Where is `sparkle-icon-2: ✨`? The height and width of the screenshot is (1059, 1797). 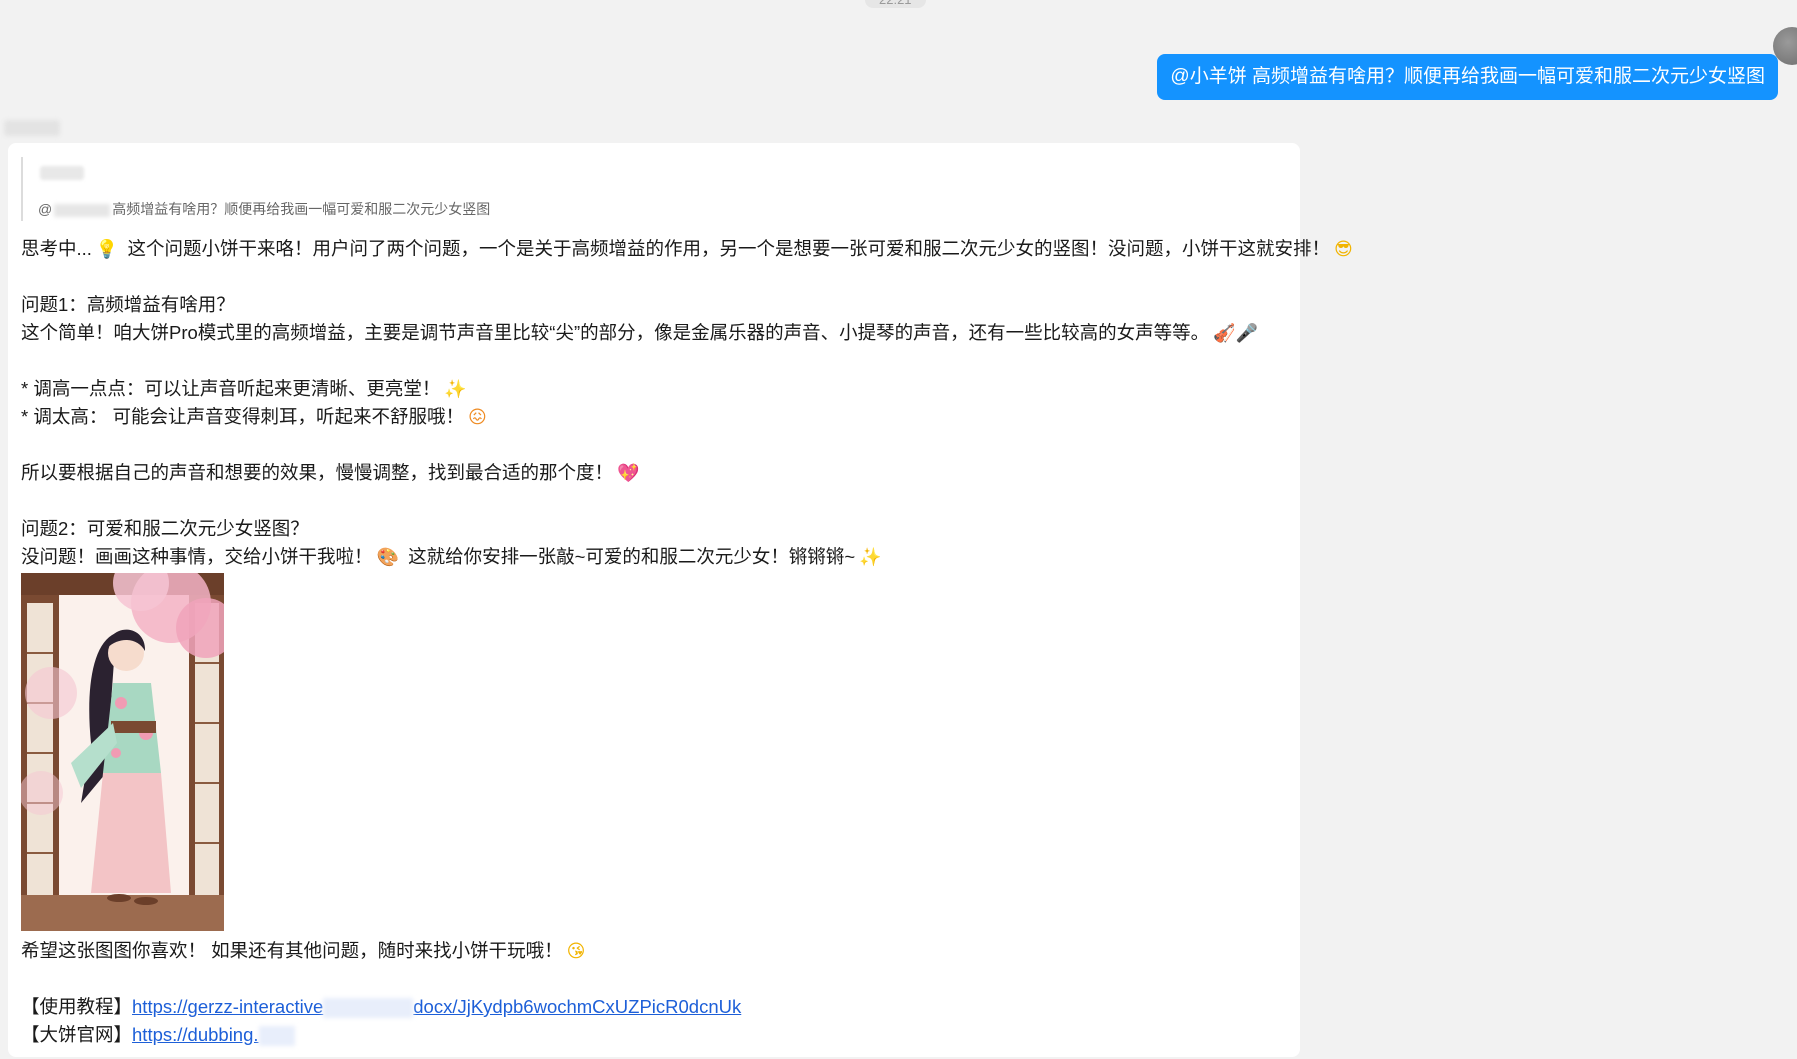
sparkle-icon-2: ✨ is located at coordinates (870, 557).